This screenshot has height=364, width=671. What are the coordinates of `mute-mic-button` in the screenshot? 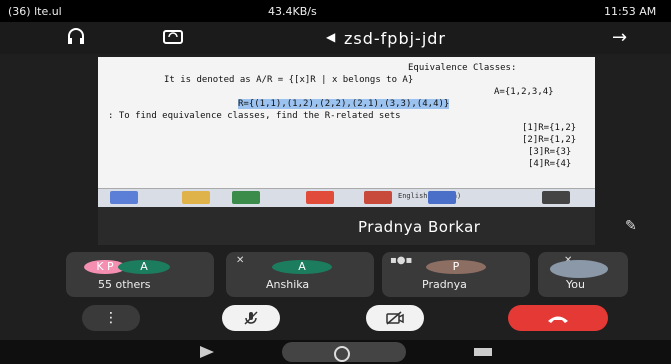 It's located at (251, 318).